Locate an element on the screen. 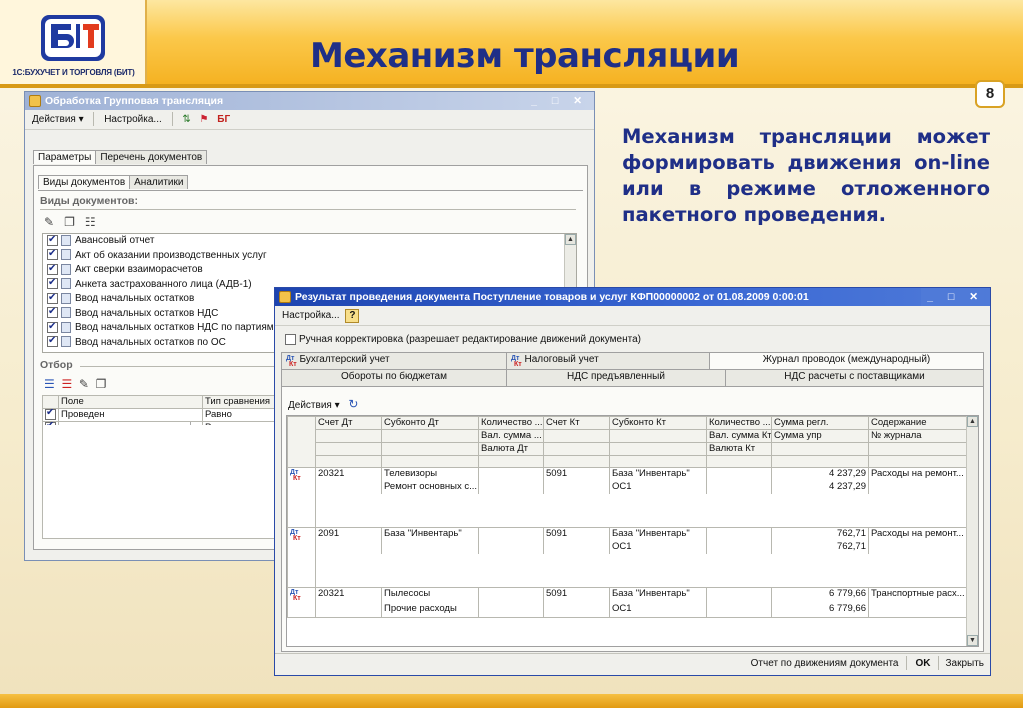  list-item: Авансовый отчет is located at coordinates (309, 241).